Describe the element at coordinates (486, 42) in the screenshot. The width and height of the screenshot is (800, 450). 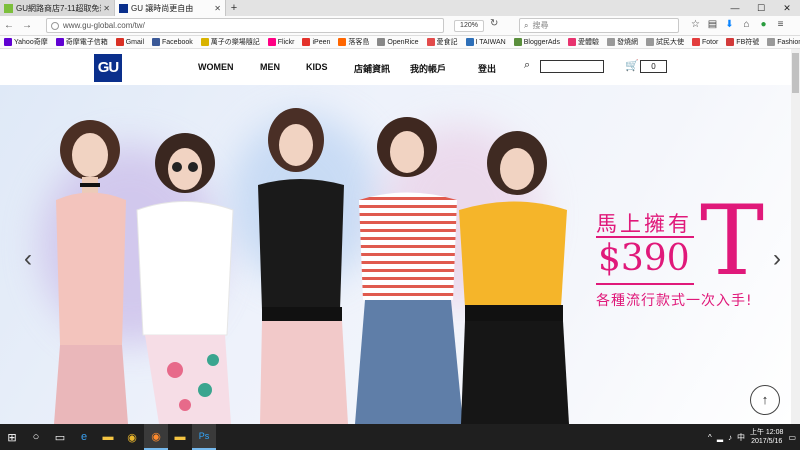
I see `bookmark-item: I TAIWAN` at that location.